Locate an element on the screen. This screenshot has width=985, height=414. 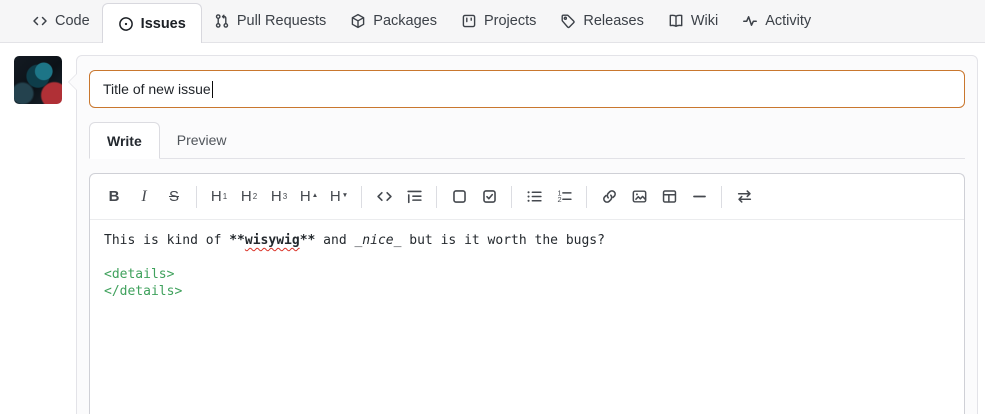
heading-increase-button: H ▲ is located at coordinates (309, 196).